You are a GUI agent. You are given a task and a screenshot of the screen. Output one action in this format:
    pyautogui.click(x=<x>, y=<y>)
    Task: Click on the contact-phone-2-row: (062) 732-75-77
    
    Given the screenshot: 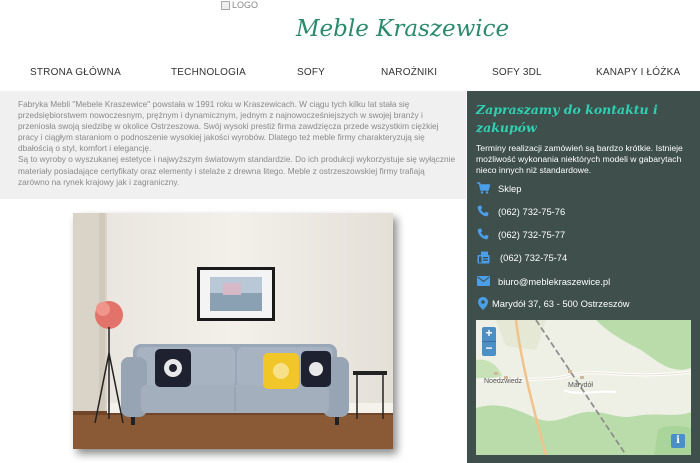 What is the action you would take?
    pyautogui.click(x=520, y=234)
    